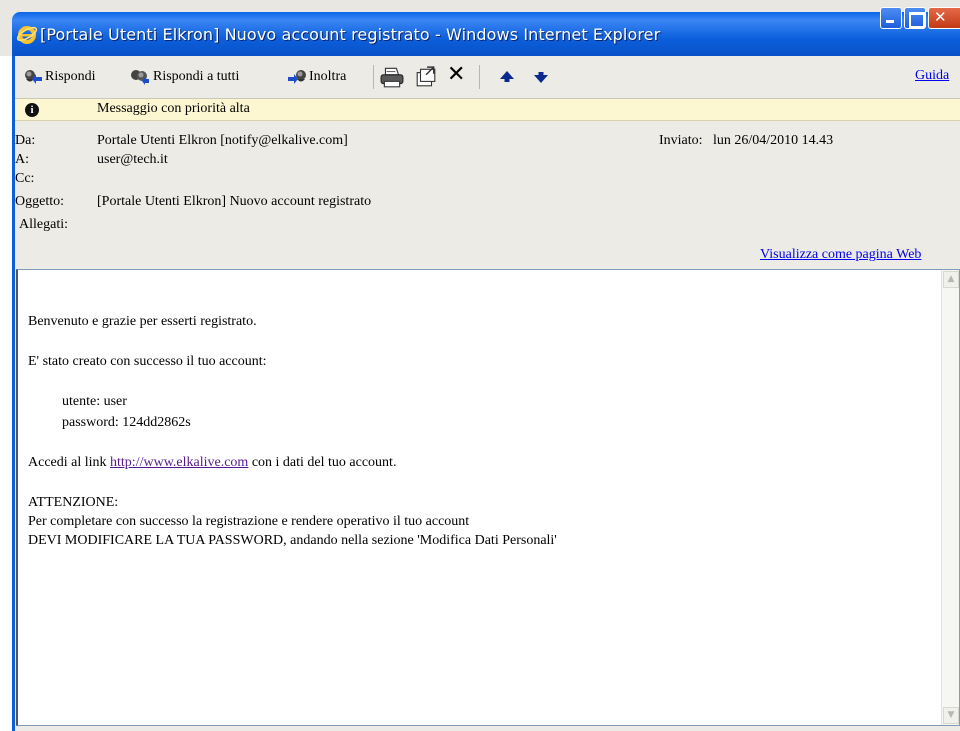 This screenshot has width=960, height=731. I want to click on scroll-up-button: ▲, so click(951, 279).